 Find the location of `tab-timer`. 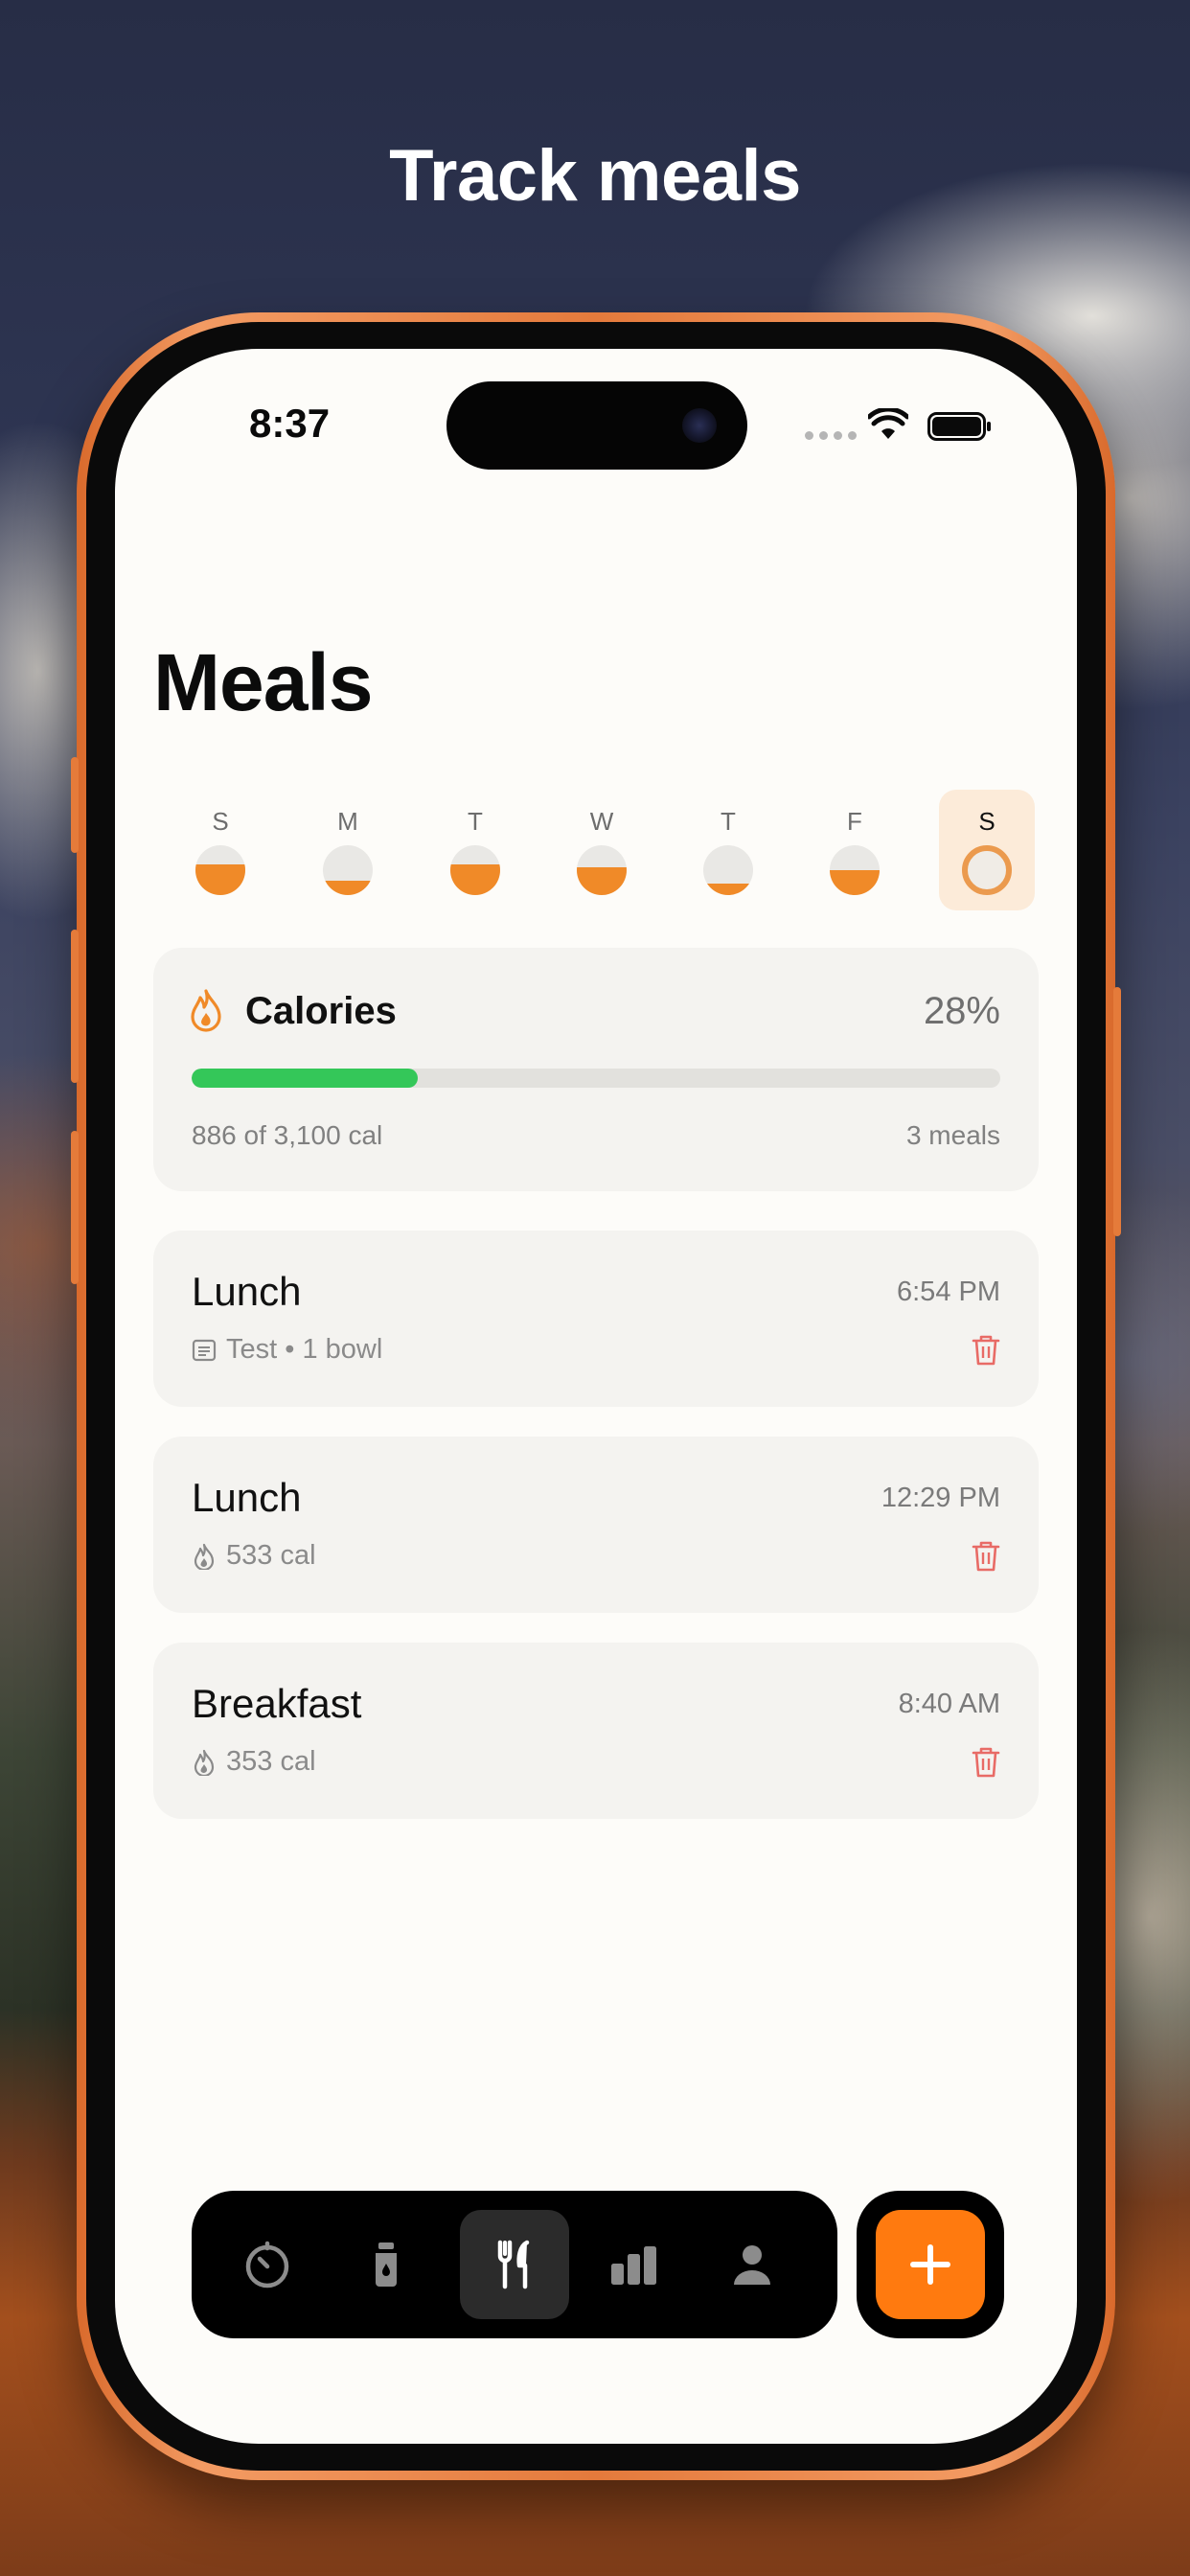

tab-timer is located at coordinates (267, 2264).